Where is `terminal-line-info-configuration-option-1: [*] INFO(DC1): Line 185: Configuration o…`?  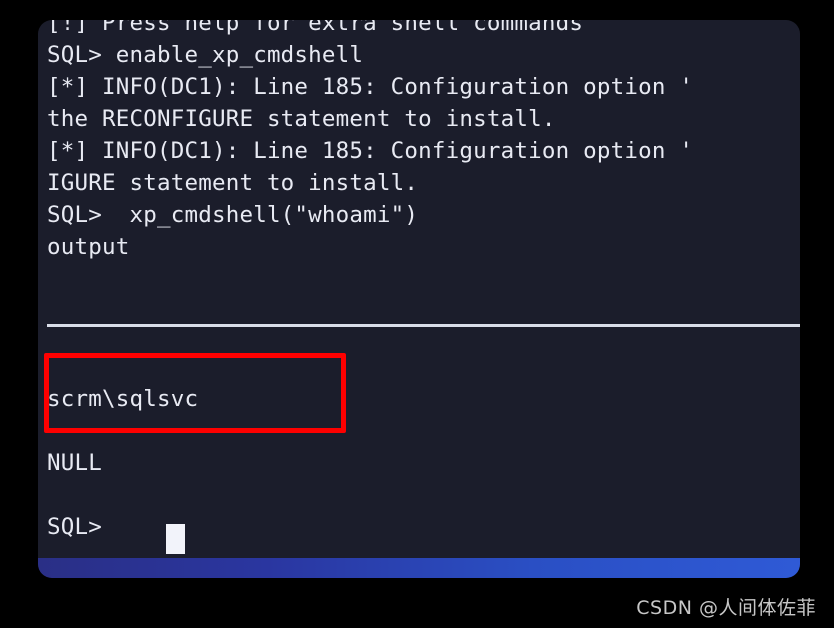
terminal-line-info-configuration-option-1: [*] INFO(DC1): Line 185: Configuration o… is located at coordinates (370, 87).